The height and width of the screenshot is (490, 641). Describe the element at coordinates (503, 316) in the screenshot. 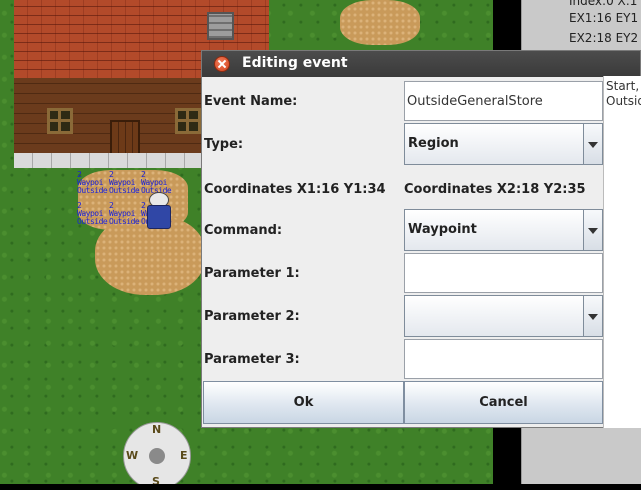

I see `parameter2-select` at that location.